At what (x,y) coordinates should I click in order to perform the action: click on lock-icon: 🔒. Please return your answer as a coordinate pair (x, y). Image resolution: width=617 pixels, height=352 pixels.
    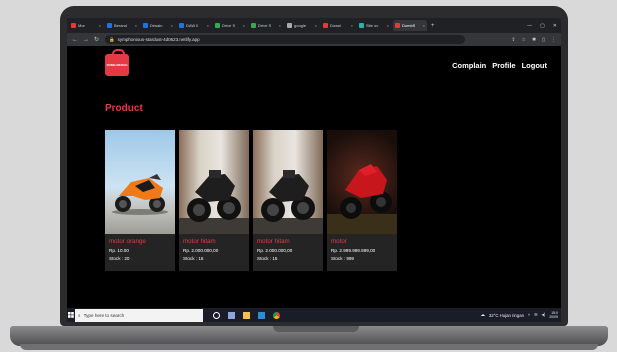
    Looking at the image, I should click on (112, 39).